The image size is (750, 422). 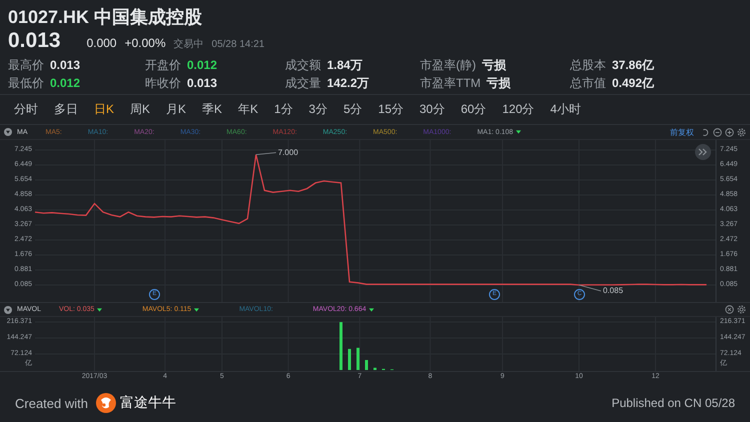 What do you see at coordinates (391, 109) in the screenshot?
I see `period-tab: 15分` at bounding box center [391, 109].